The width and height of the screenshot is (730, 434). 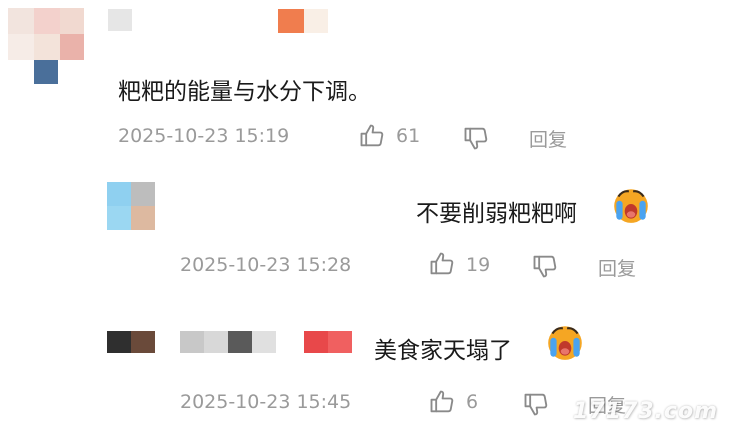 What do you see at coordinates (408, 136) in the screenshot?
I see `like-count: 61` at bounding box center [408, 136].